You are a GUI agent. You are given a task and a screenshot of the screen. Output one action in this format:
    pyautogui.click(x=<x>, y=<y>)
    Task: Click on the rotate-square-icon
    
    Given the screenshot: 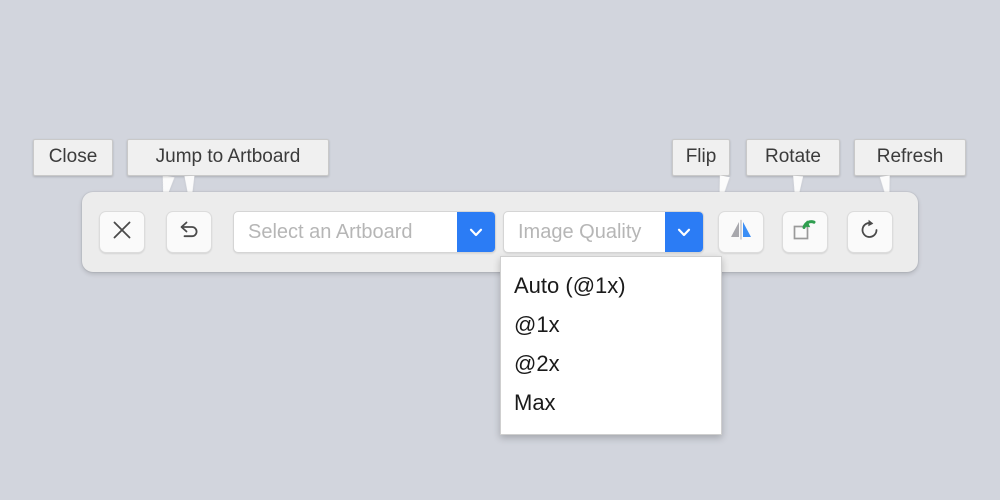 What is the action you would take?
    pyautogui.click(x=805, y=232)
    